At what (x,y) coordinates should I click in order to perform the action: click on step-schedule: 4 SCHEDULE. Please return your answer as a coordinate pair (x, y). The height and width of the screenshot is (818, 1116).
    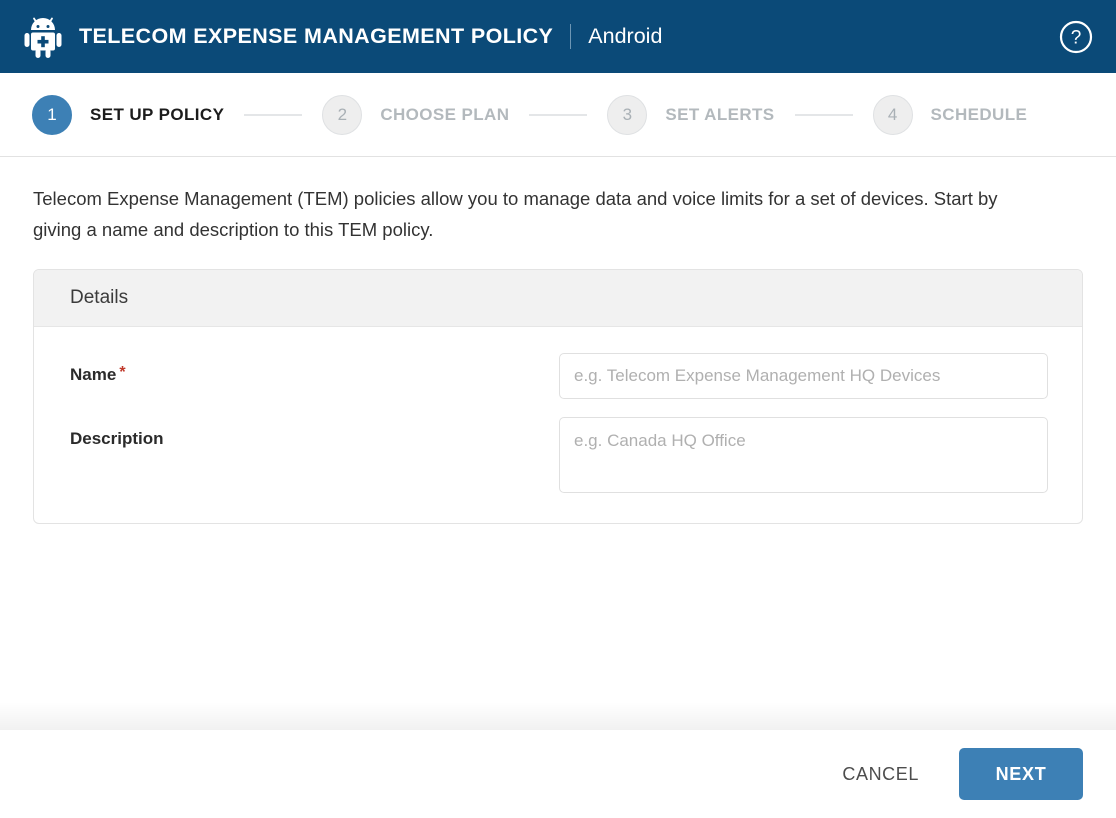
    Looking at the image, I should click on (950, 114).